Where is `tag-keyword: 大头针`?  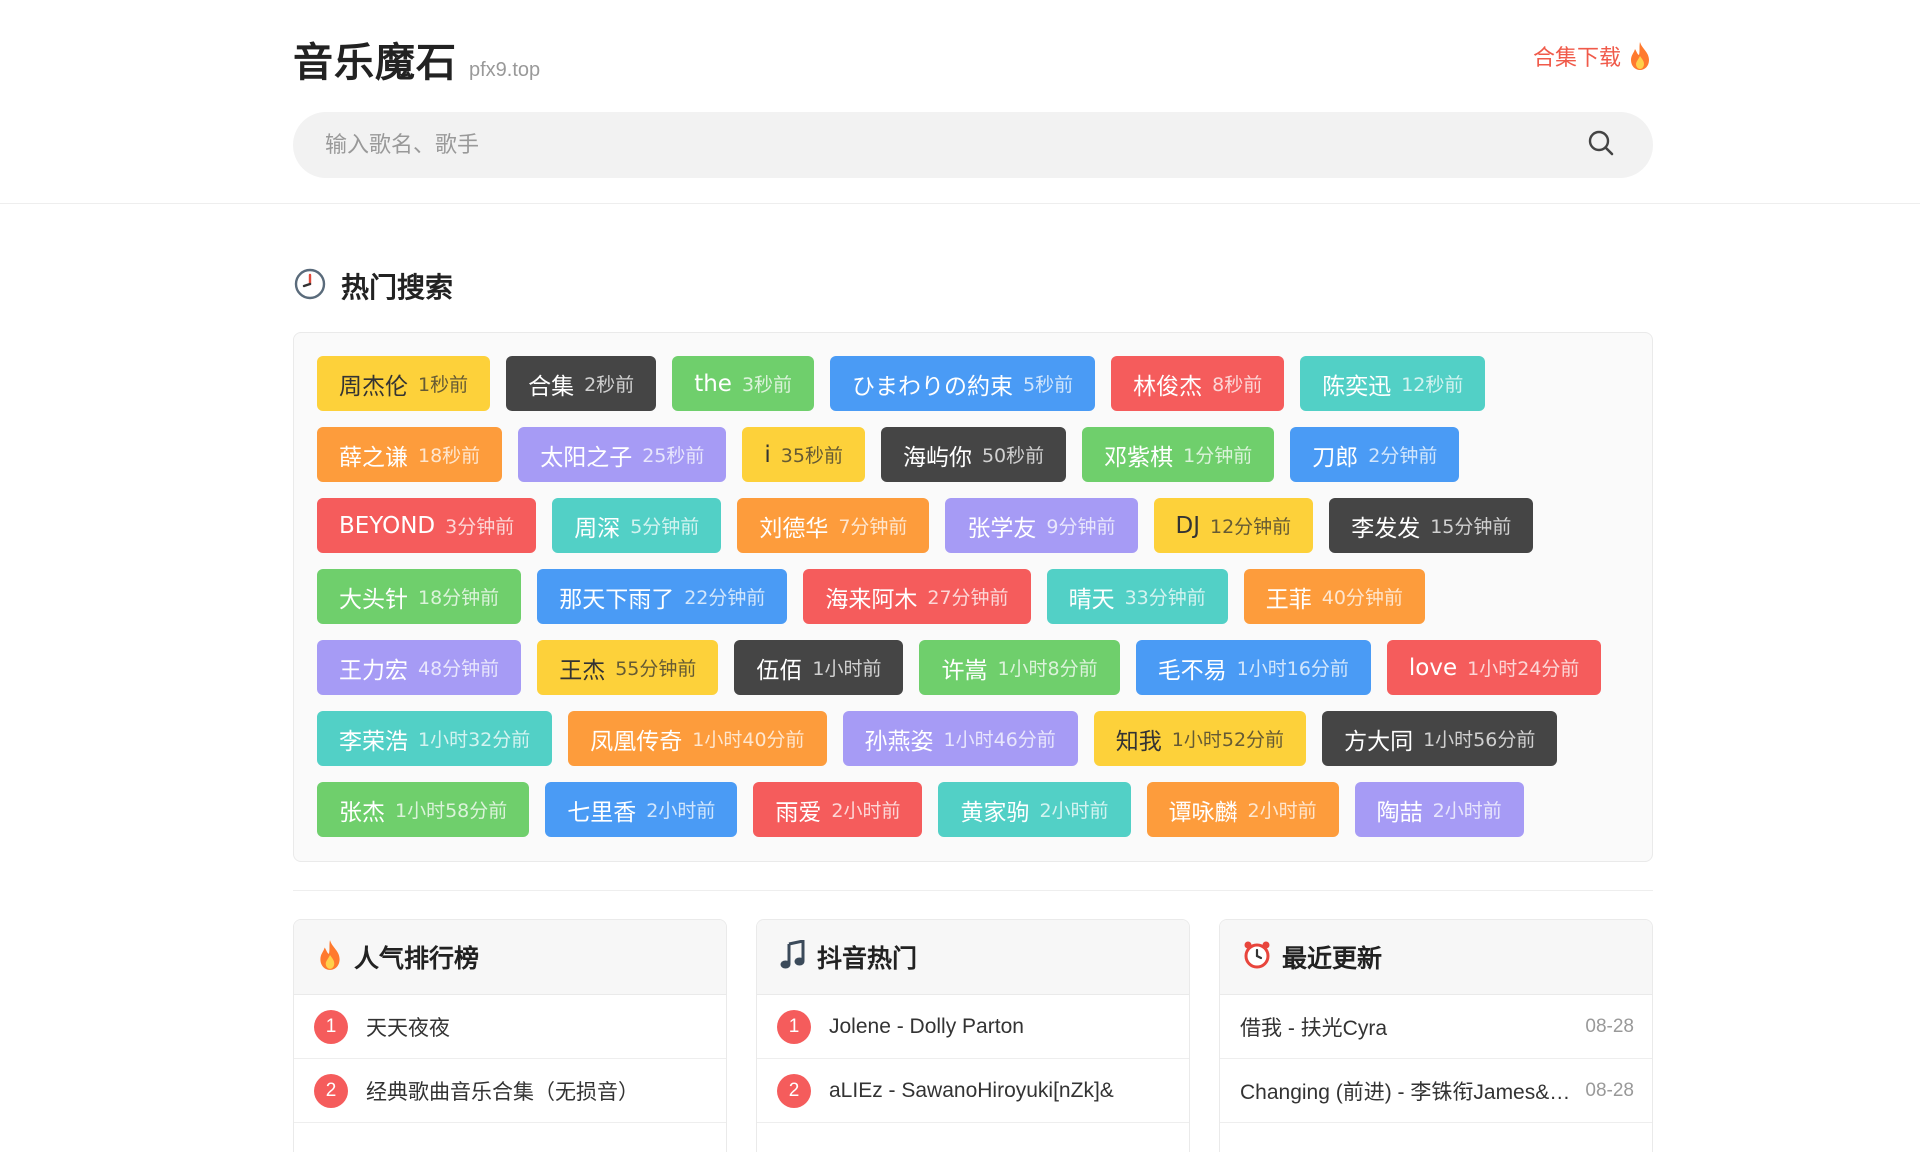
tag-keyword: 大头针 is located at coordinates (373, 599).